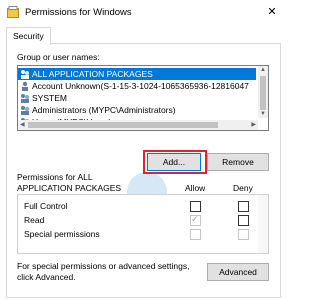  What do you see at coordinates (143, 12) in the screenshot?
I see `title-bar: Permissions for Windows ✕` at bounding box center [143, 12].